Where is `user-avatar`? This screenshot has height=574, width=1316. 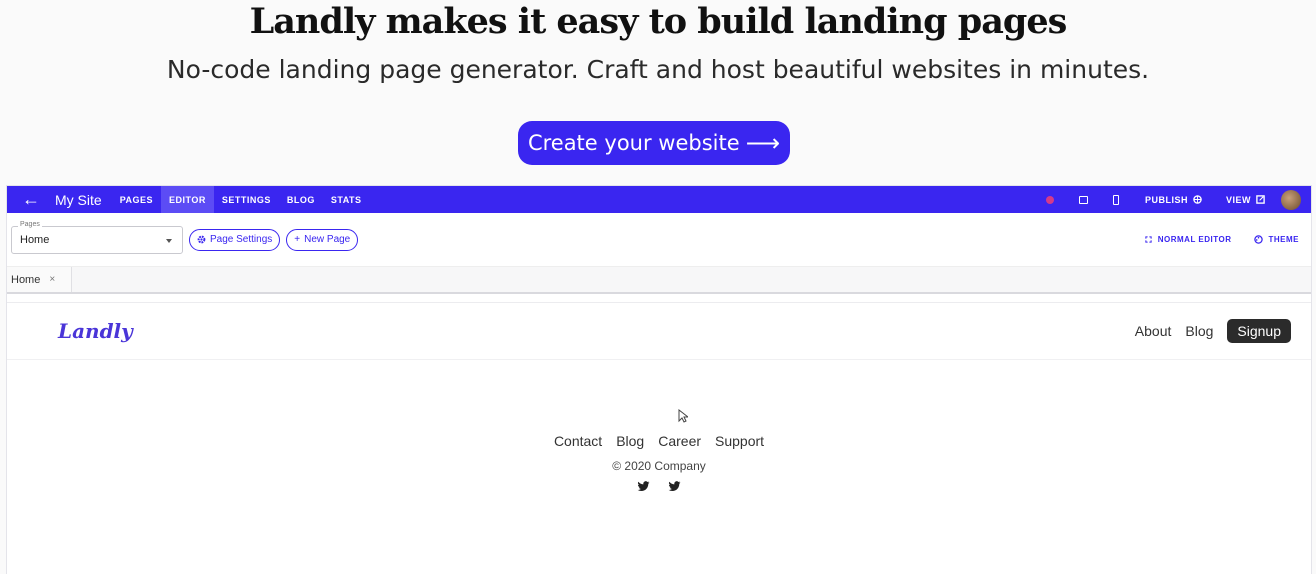
user-avatar is located at coordinates (1291, 199).